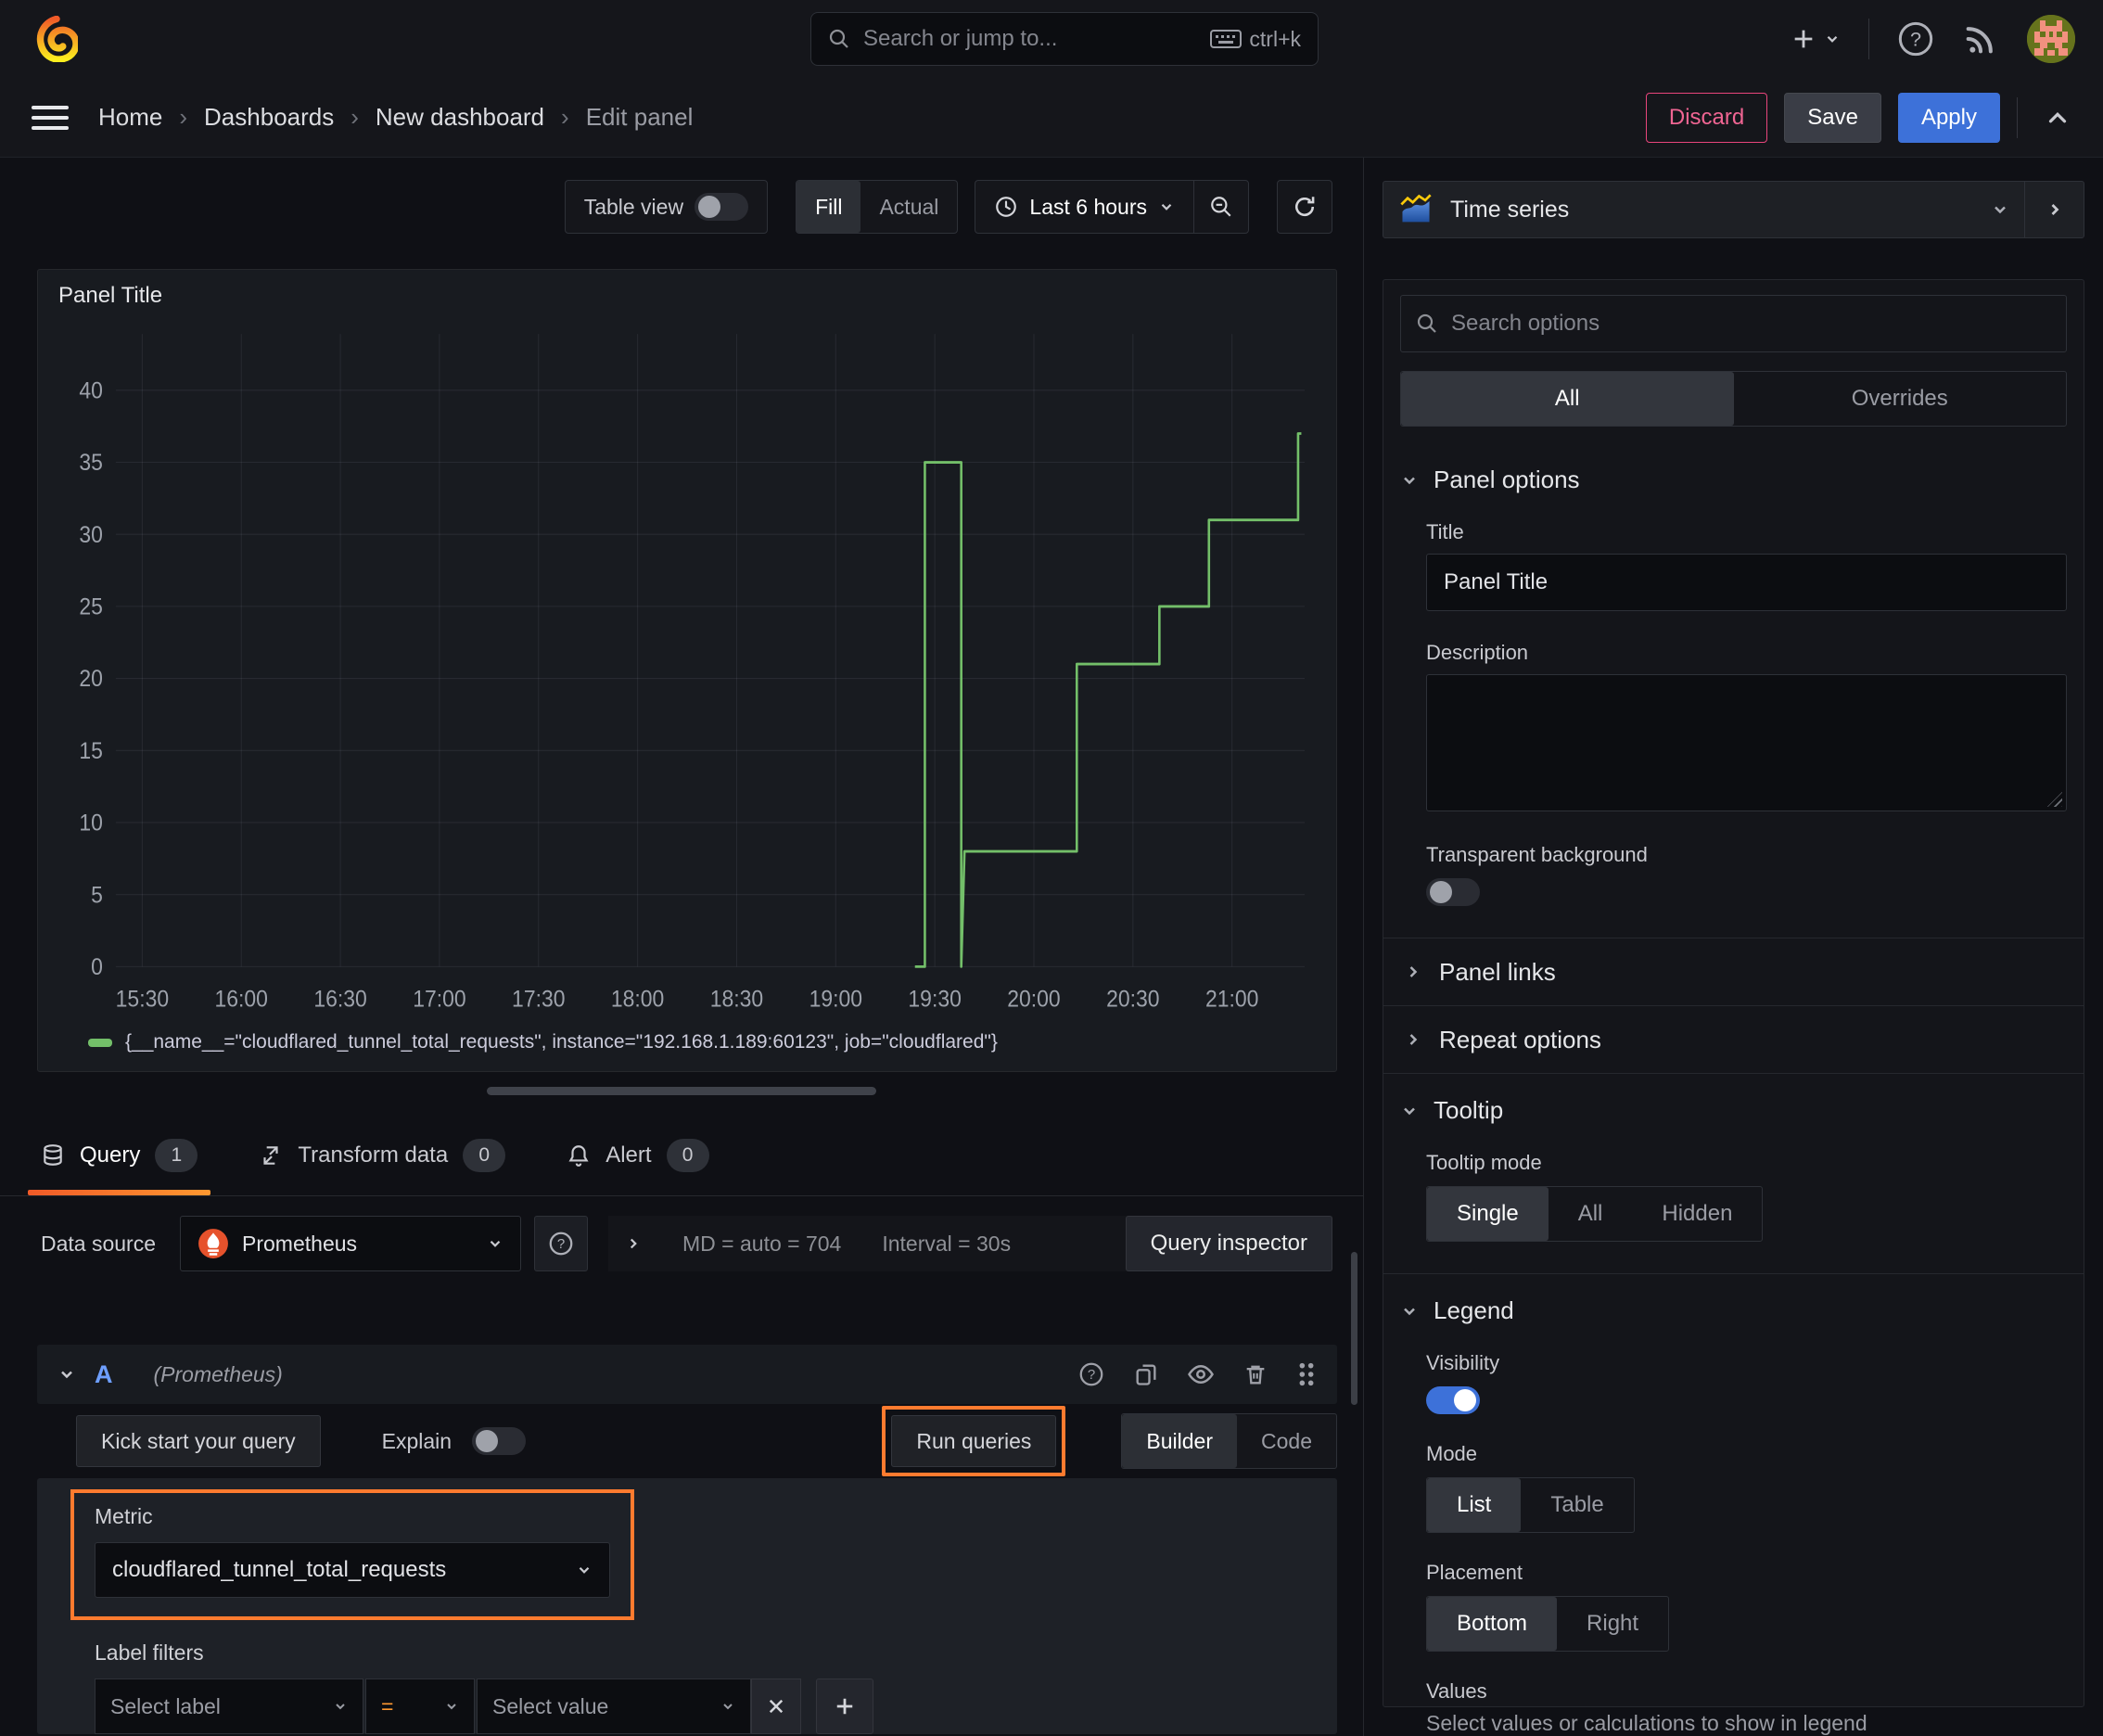  Describe the element at coordinates (1474, 1505) in the screenshot. I see `legend-mode-list: List` at that location.